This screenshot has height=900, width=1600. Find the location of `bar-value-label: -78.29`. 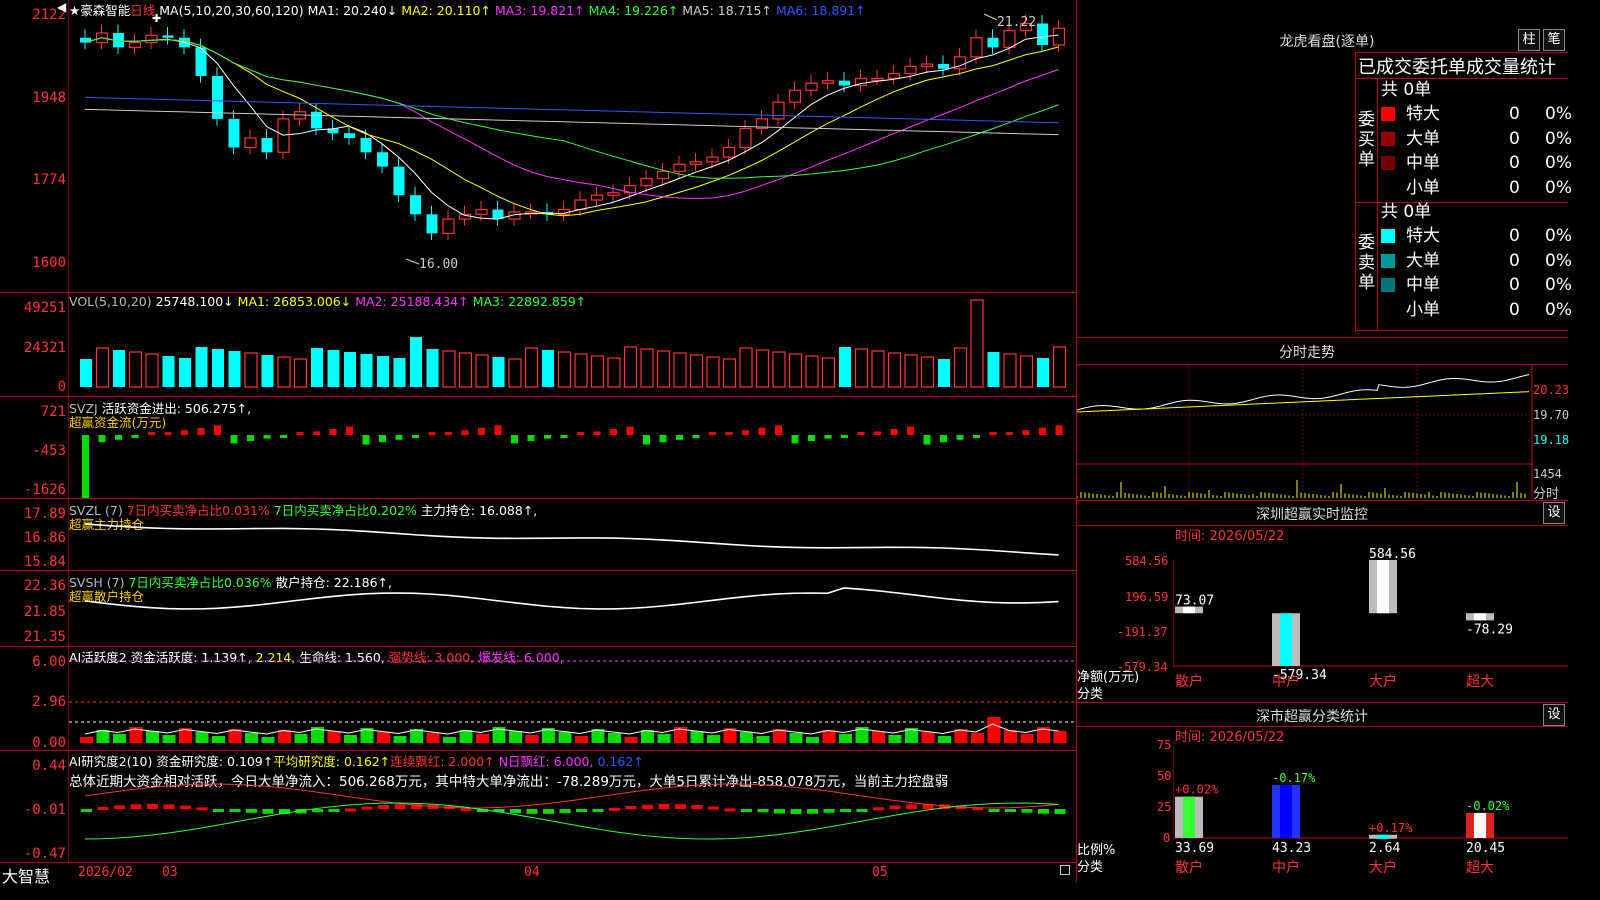

bar-value-label: -78.29 is located at coordinates (1489, 629).